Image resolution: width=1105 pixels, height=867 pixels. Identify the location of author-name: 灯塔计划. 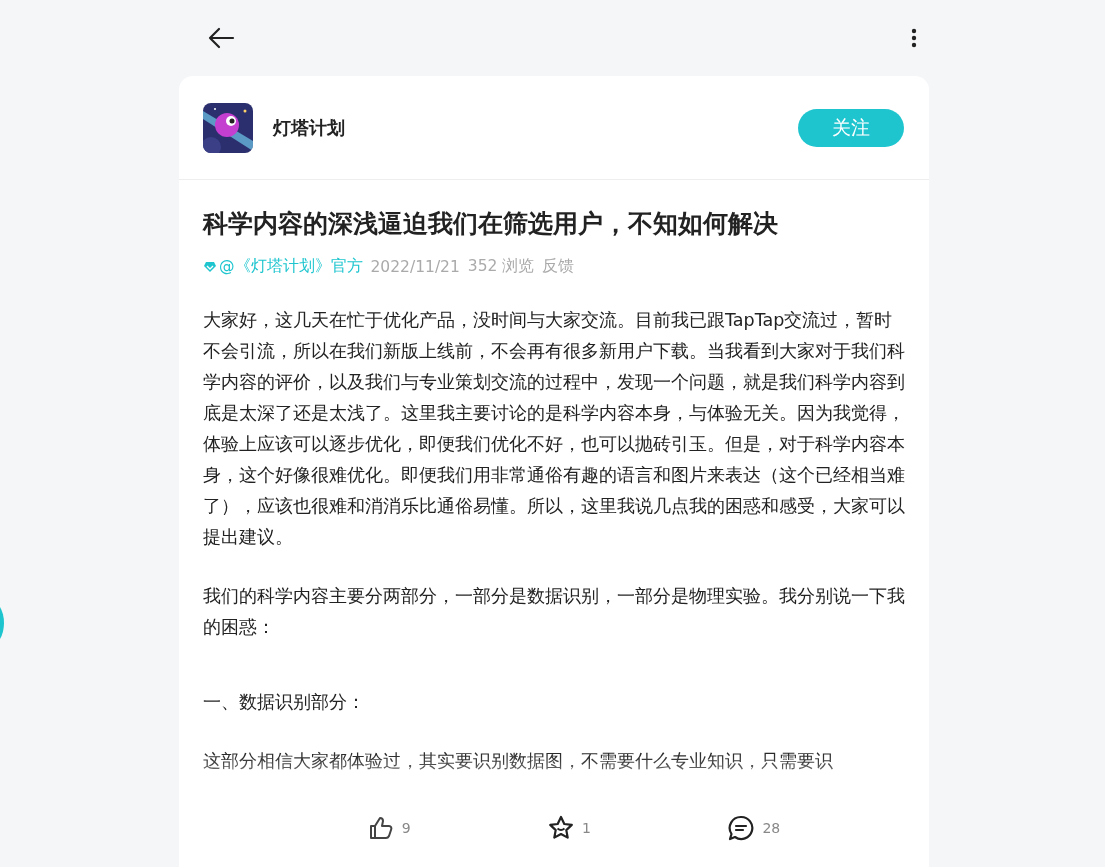
(309, 127).